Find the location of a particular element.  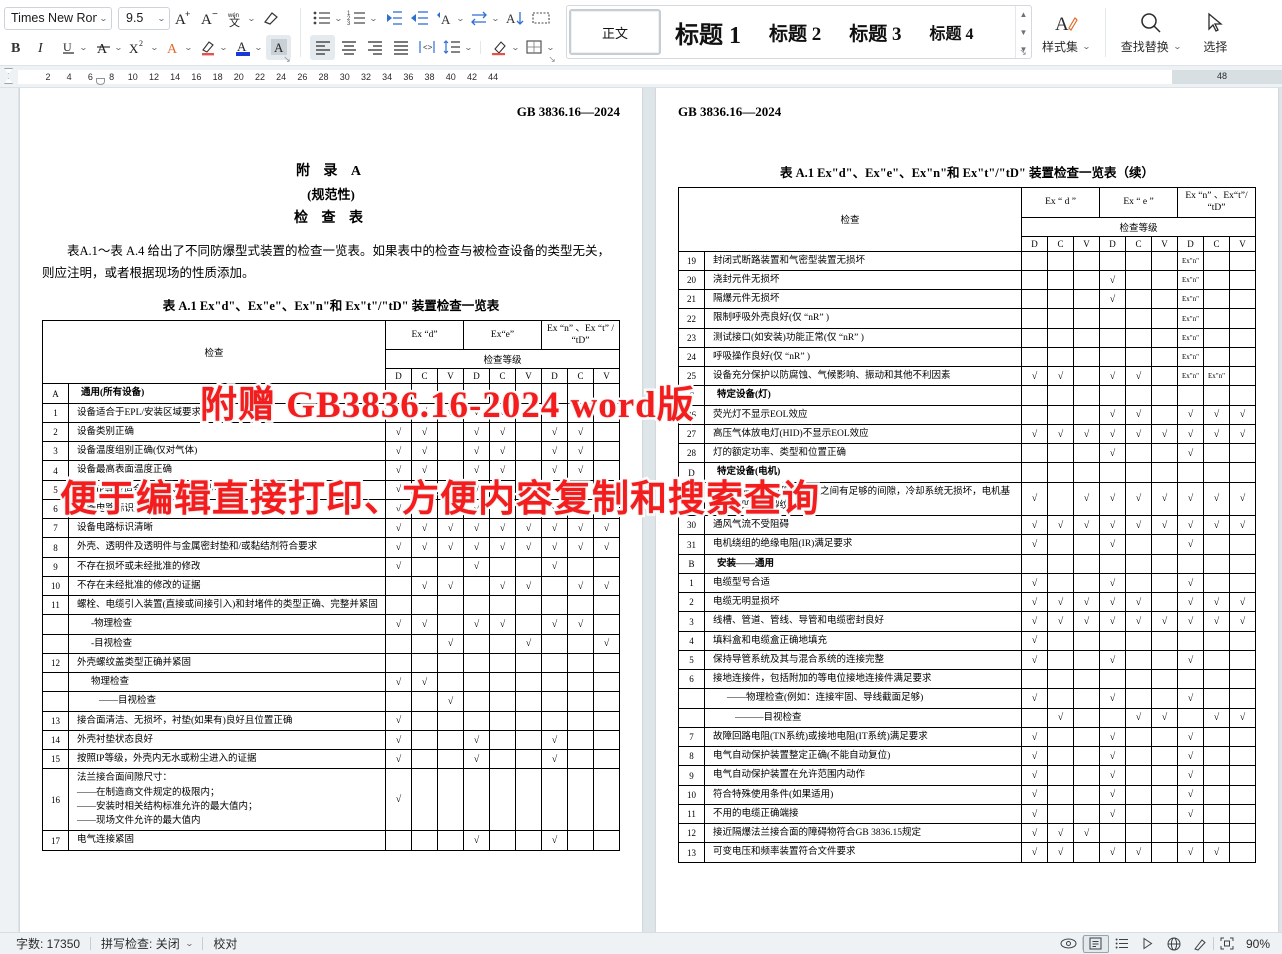

table-row: 3 设备温度组别正确(仅对气体) √ √ √ √ √ √ is located at coordinates (331, 451).